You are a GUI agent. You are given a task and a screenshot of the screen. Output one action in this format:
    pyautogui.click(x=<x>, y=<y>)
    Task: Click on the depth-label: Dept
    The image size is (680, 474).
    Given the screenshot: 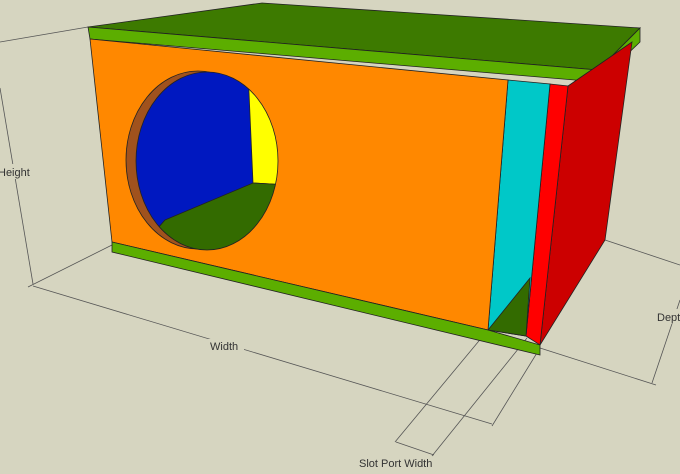 What is the action you would take?
    pyautogui.click(x=668, y=318)
    